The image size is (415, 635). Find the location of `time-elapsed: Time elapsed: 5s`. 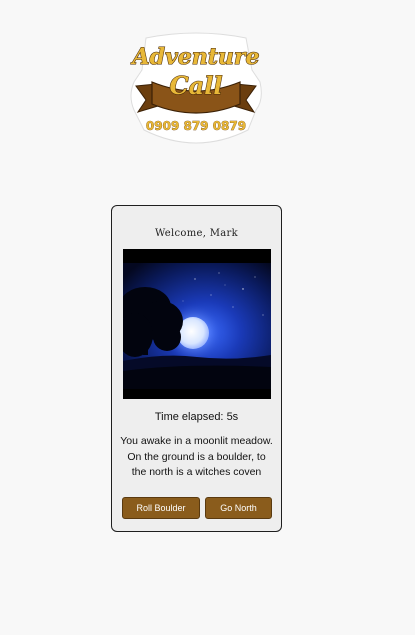

time-elapsed: Time elapsed: 5s is located at coordinates (196, 417).